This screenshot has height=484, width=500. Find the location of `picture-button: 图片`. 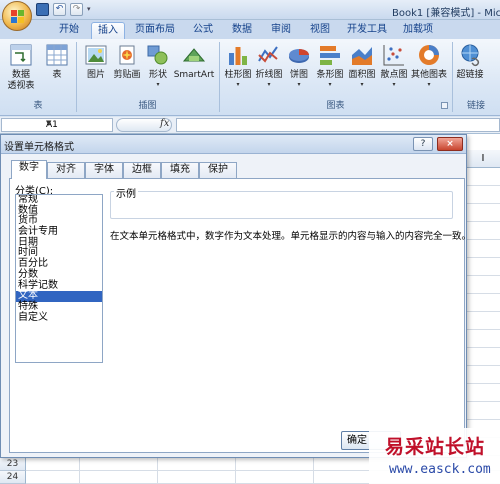

picture-button: 图片 is located at coordinates (96, 62).